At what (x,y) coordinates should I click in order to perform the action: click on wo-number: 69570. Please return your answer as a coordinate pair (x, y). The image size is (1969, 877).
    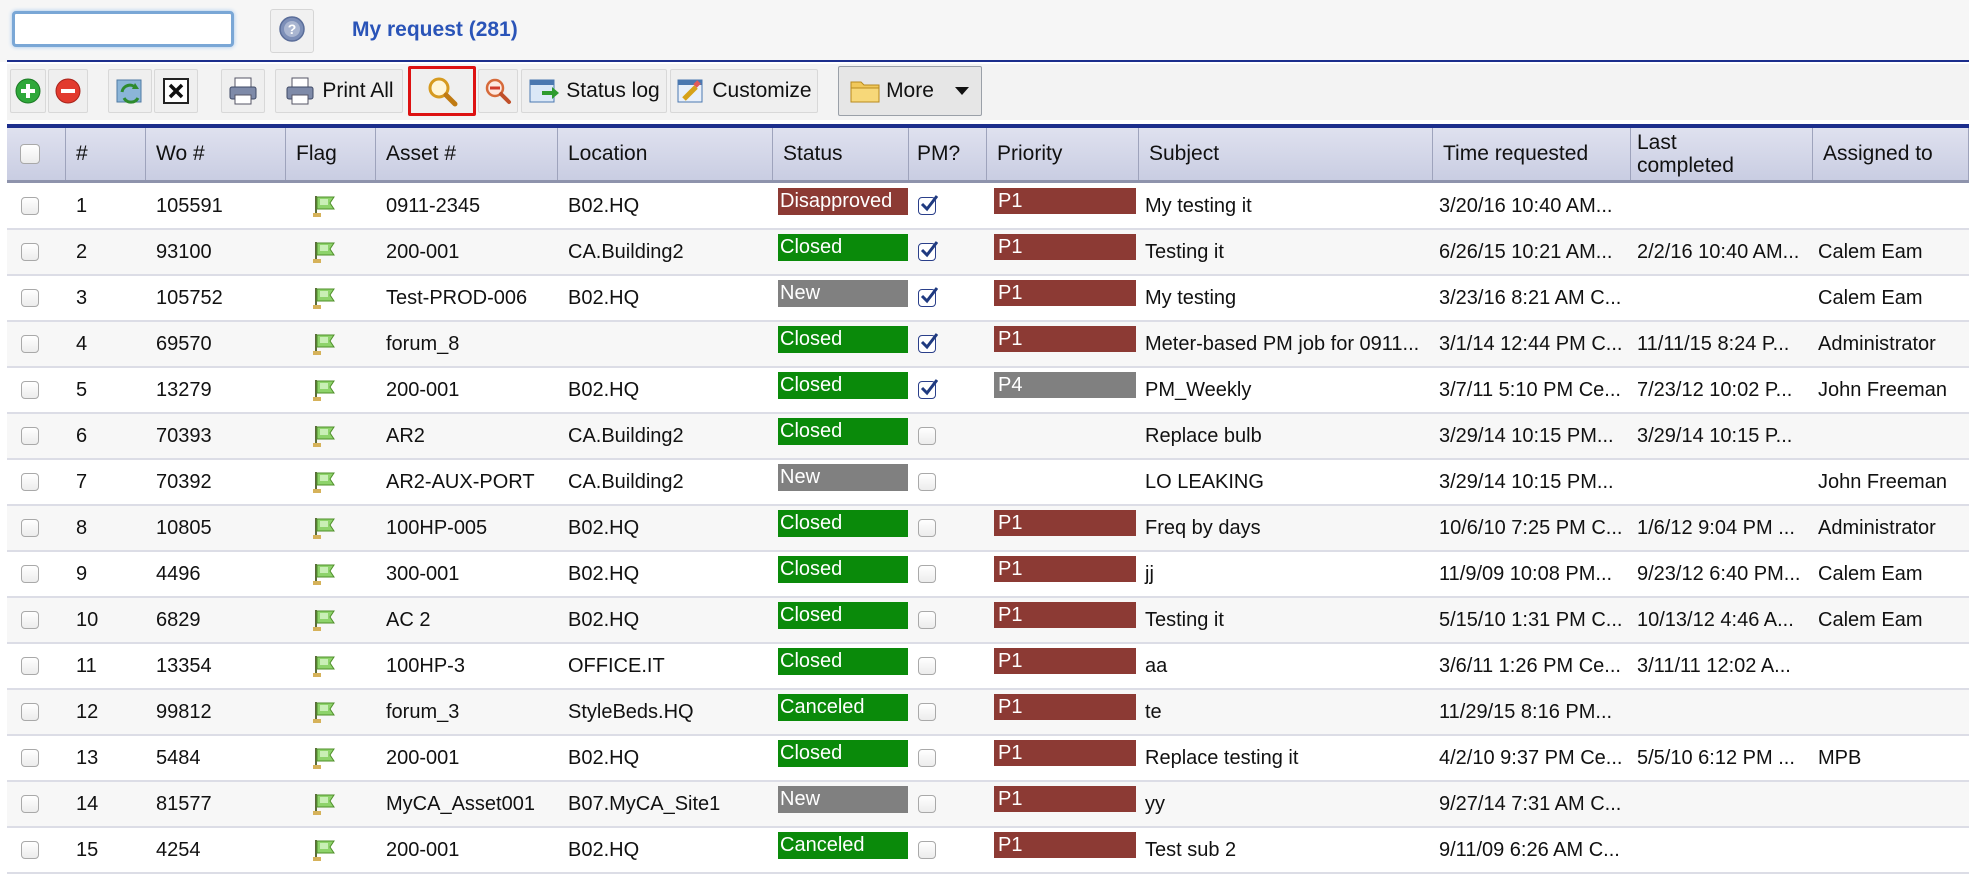
    Looking at the image, I should click on (216, 344).